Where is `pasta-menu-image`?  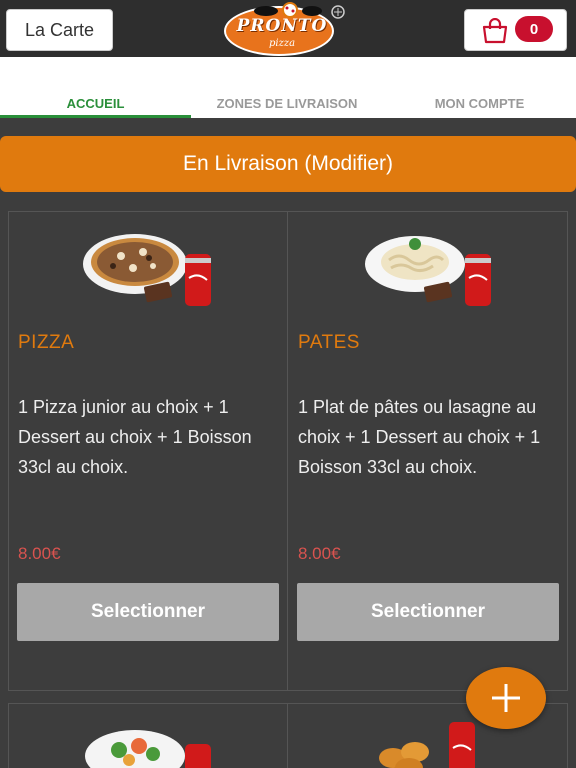 pasta-menu-image is located at coordinates (428, 271).